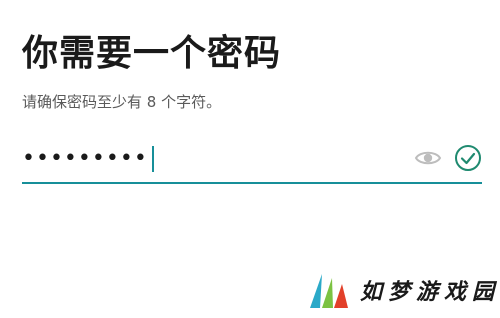 Image resolution: width=500 pixels, height=318 pixels. I want to click on watermark: 如梦游戏园, so click(403, 290).